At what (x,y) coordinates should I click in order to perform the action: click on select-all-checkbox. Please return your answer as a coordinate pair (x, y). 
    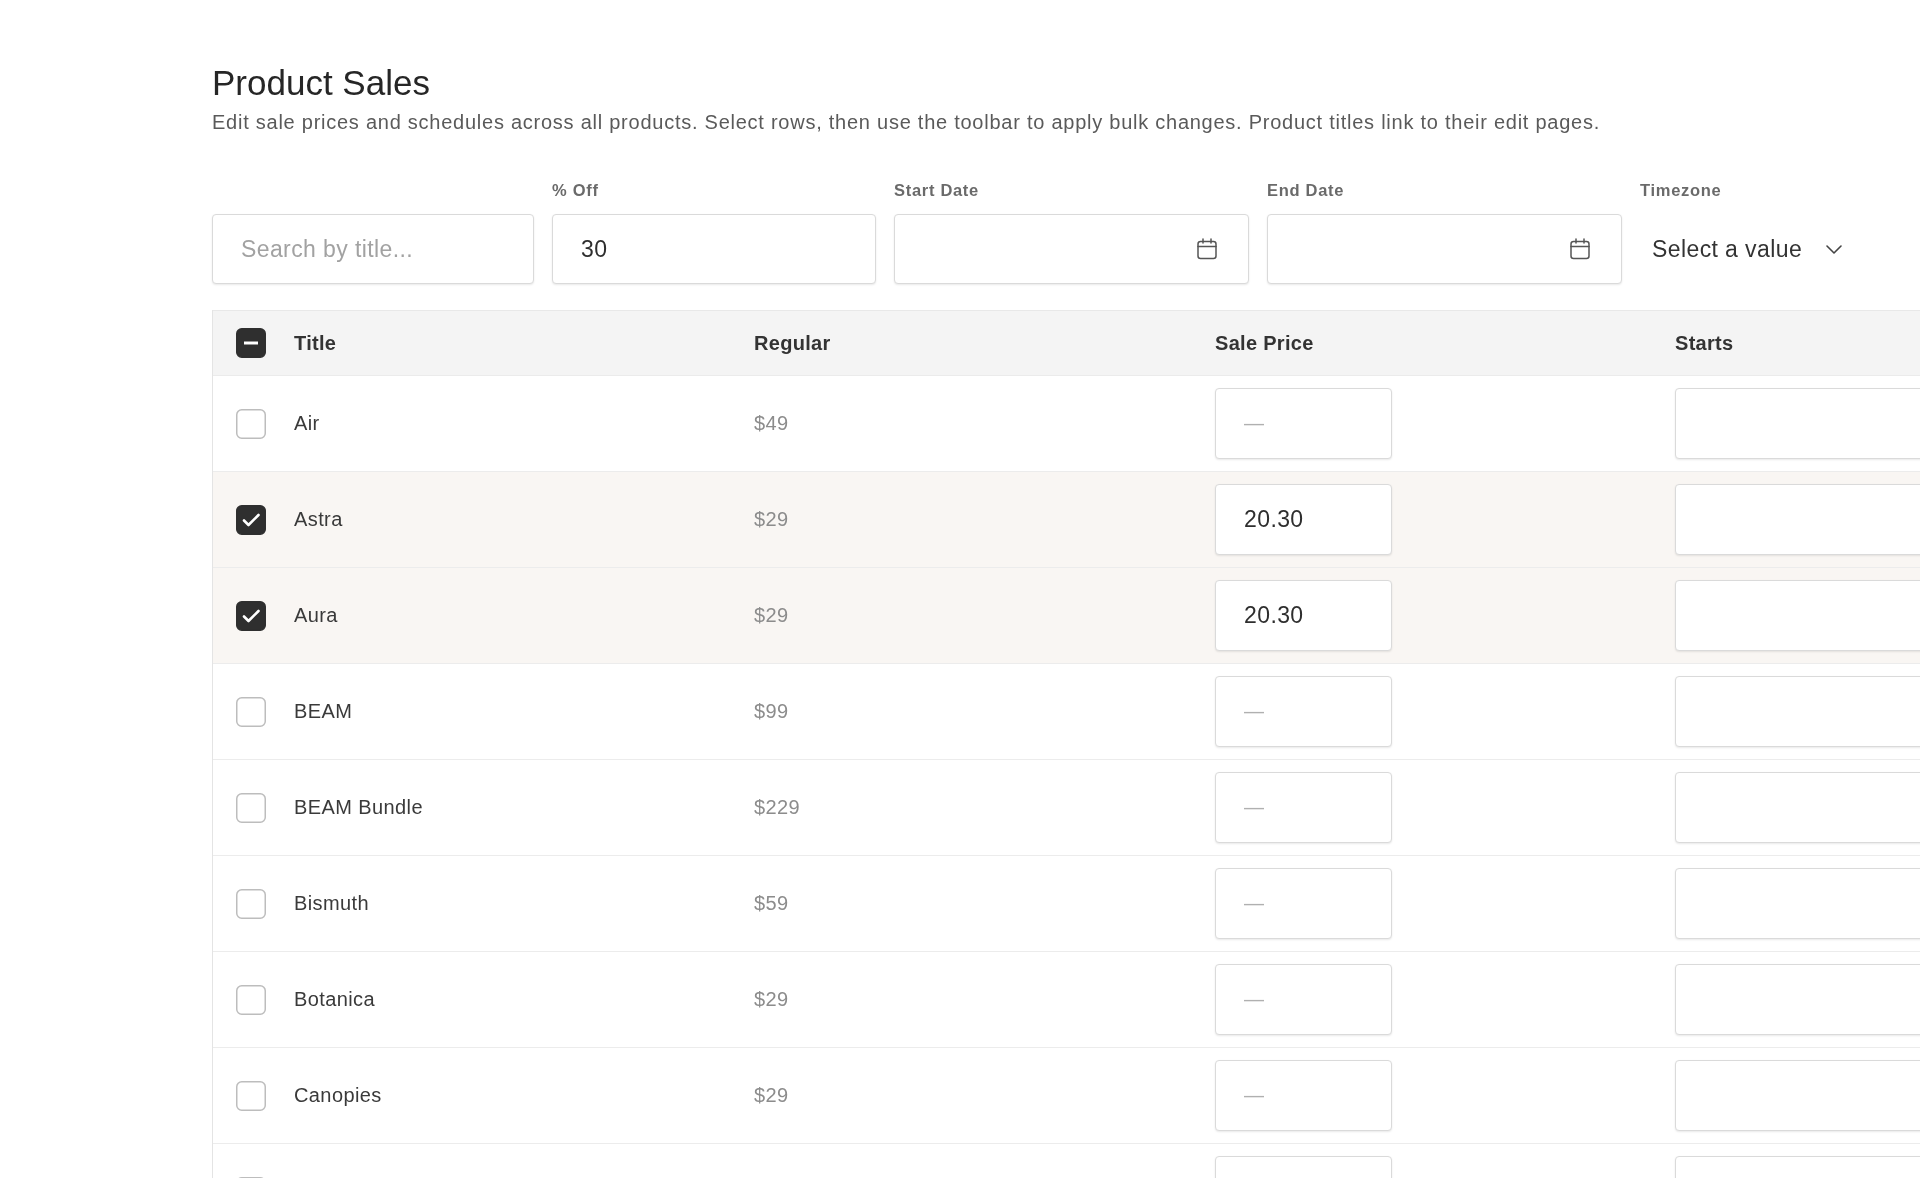
    Looking at the image, I should click on (251, 343).